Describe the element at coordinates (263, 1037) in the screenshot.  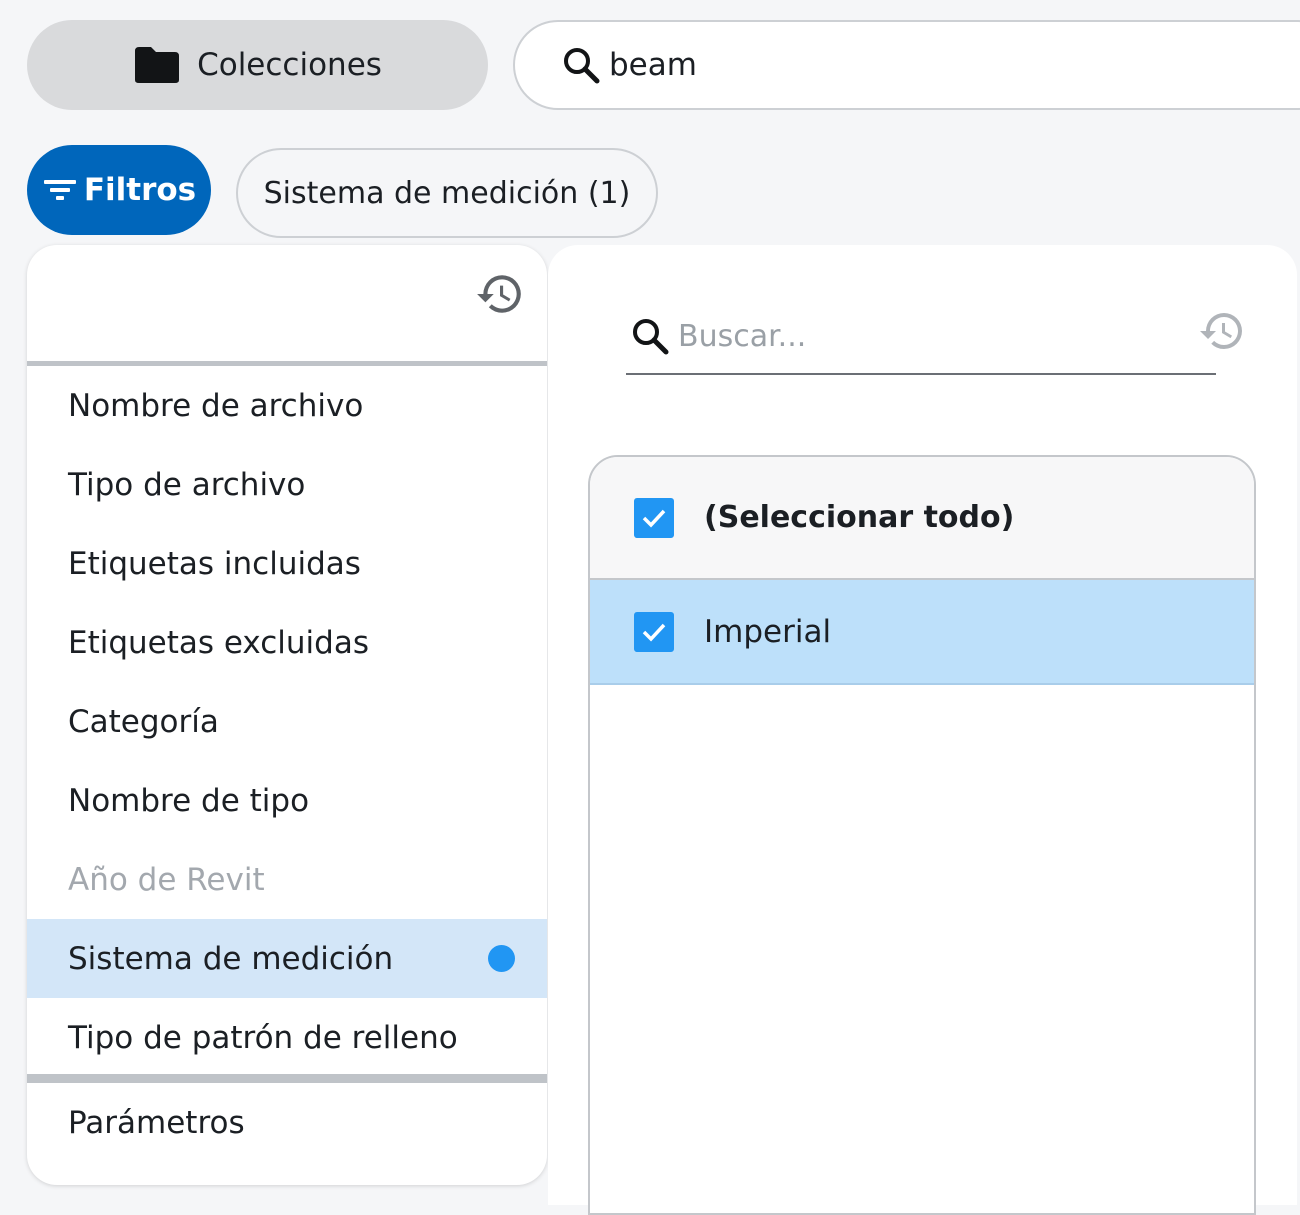
I see `filter-item-label: Tipo de patrón de relleno` at that location.